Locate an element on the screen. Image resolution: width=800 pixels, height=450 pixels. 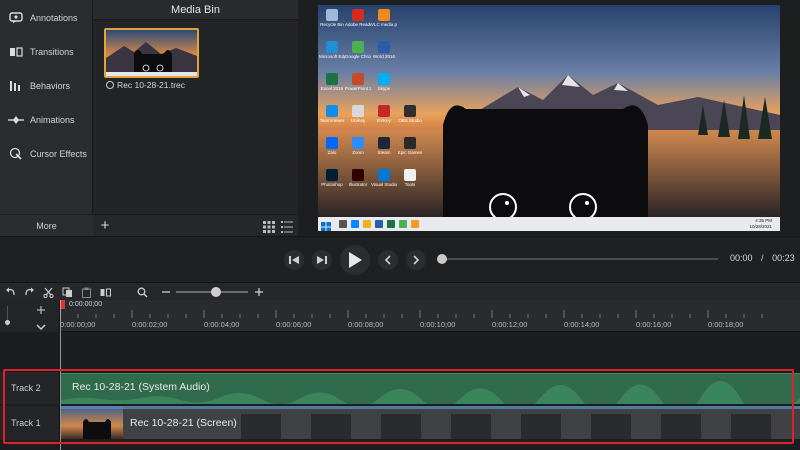
behaviors-icon is located at coordinates (16, 86).